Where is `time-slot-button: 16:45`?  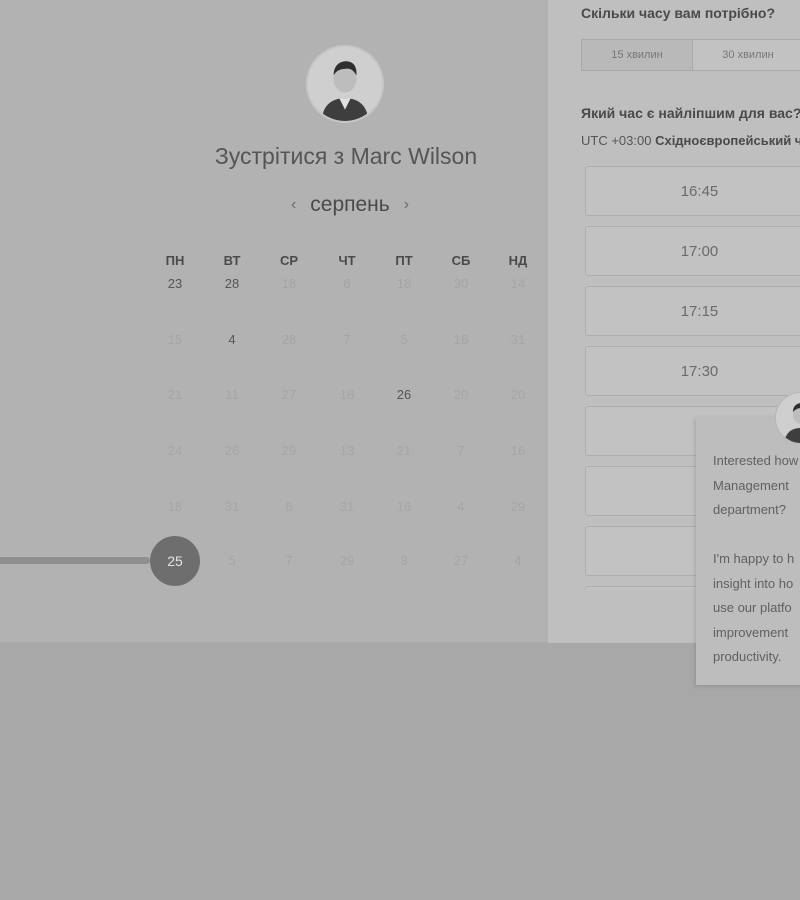 time-slot-button: 16:45 is located at coordinates (692, 191).